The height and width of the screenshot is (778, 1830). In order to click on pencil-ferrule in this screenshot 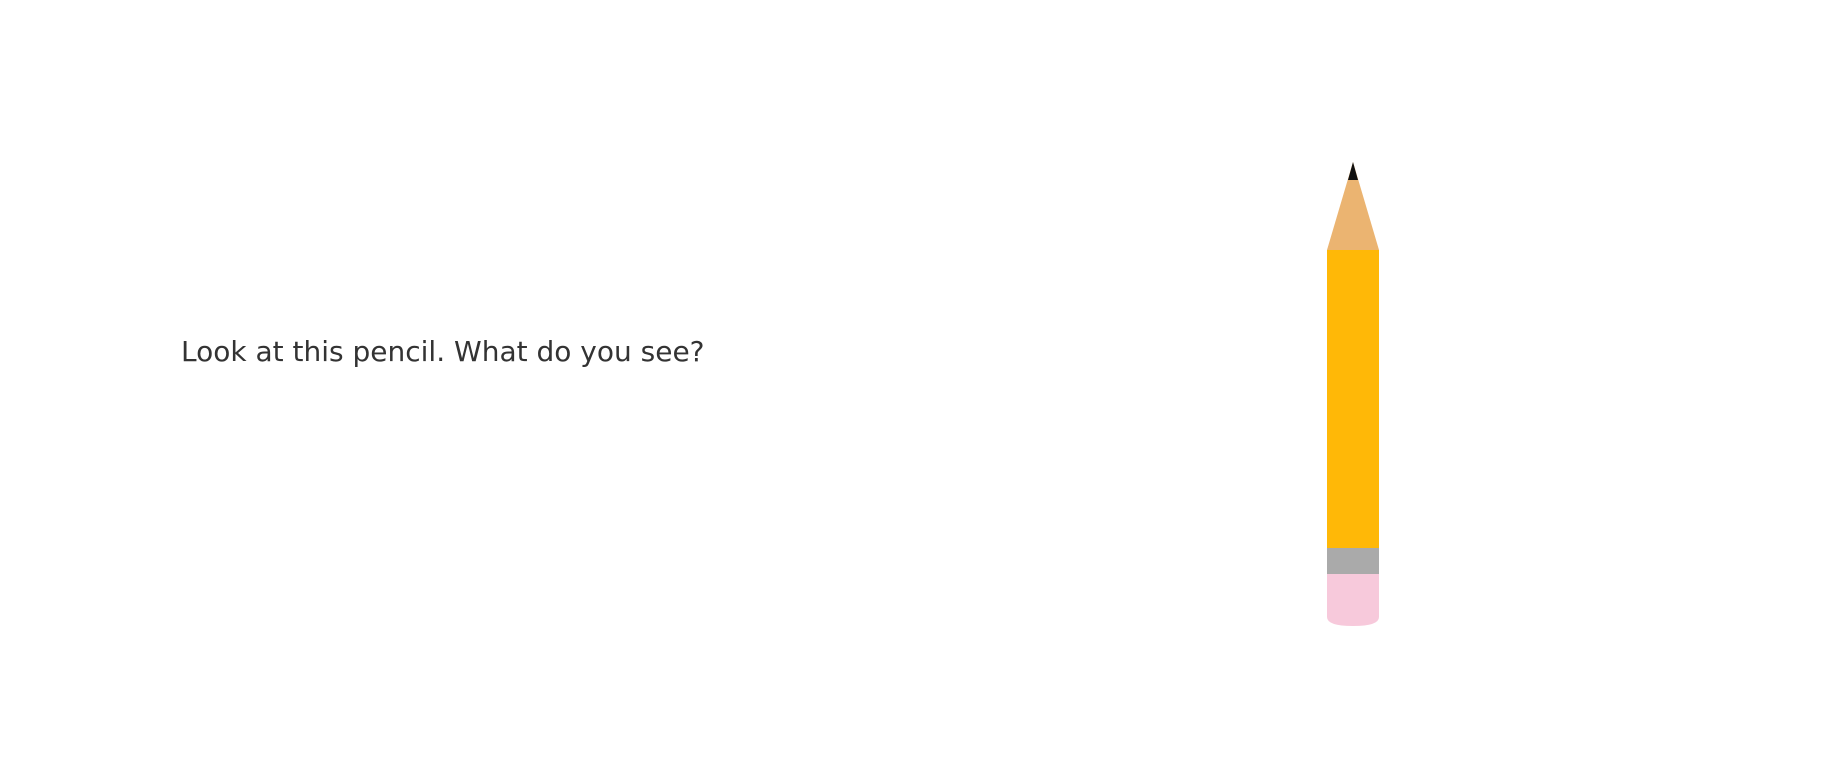, I will do `click(1353, 561)`.